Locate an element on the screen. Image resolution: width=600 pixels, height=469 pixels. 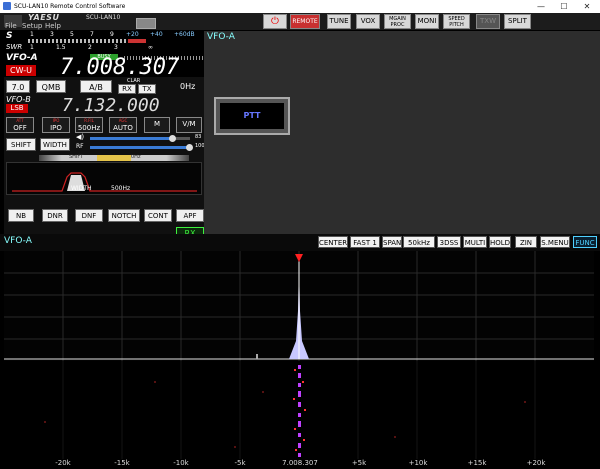
vfo-b-mode: LSB is located at coordinates (17, 108).